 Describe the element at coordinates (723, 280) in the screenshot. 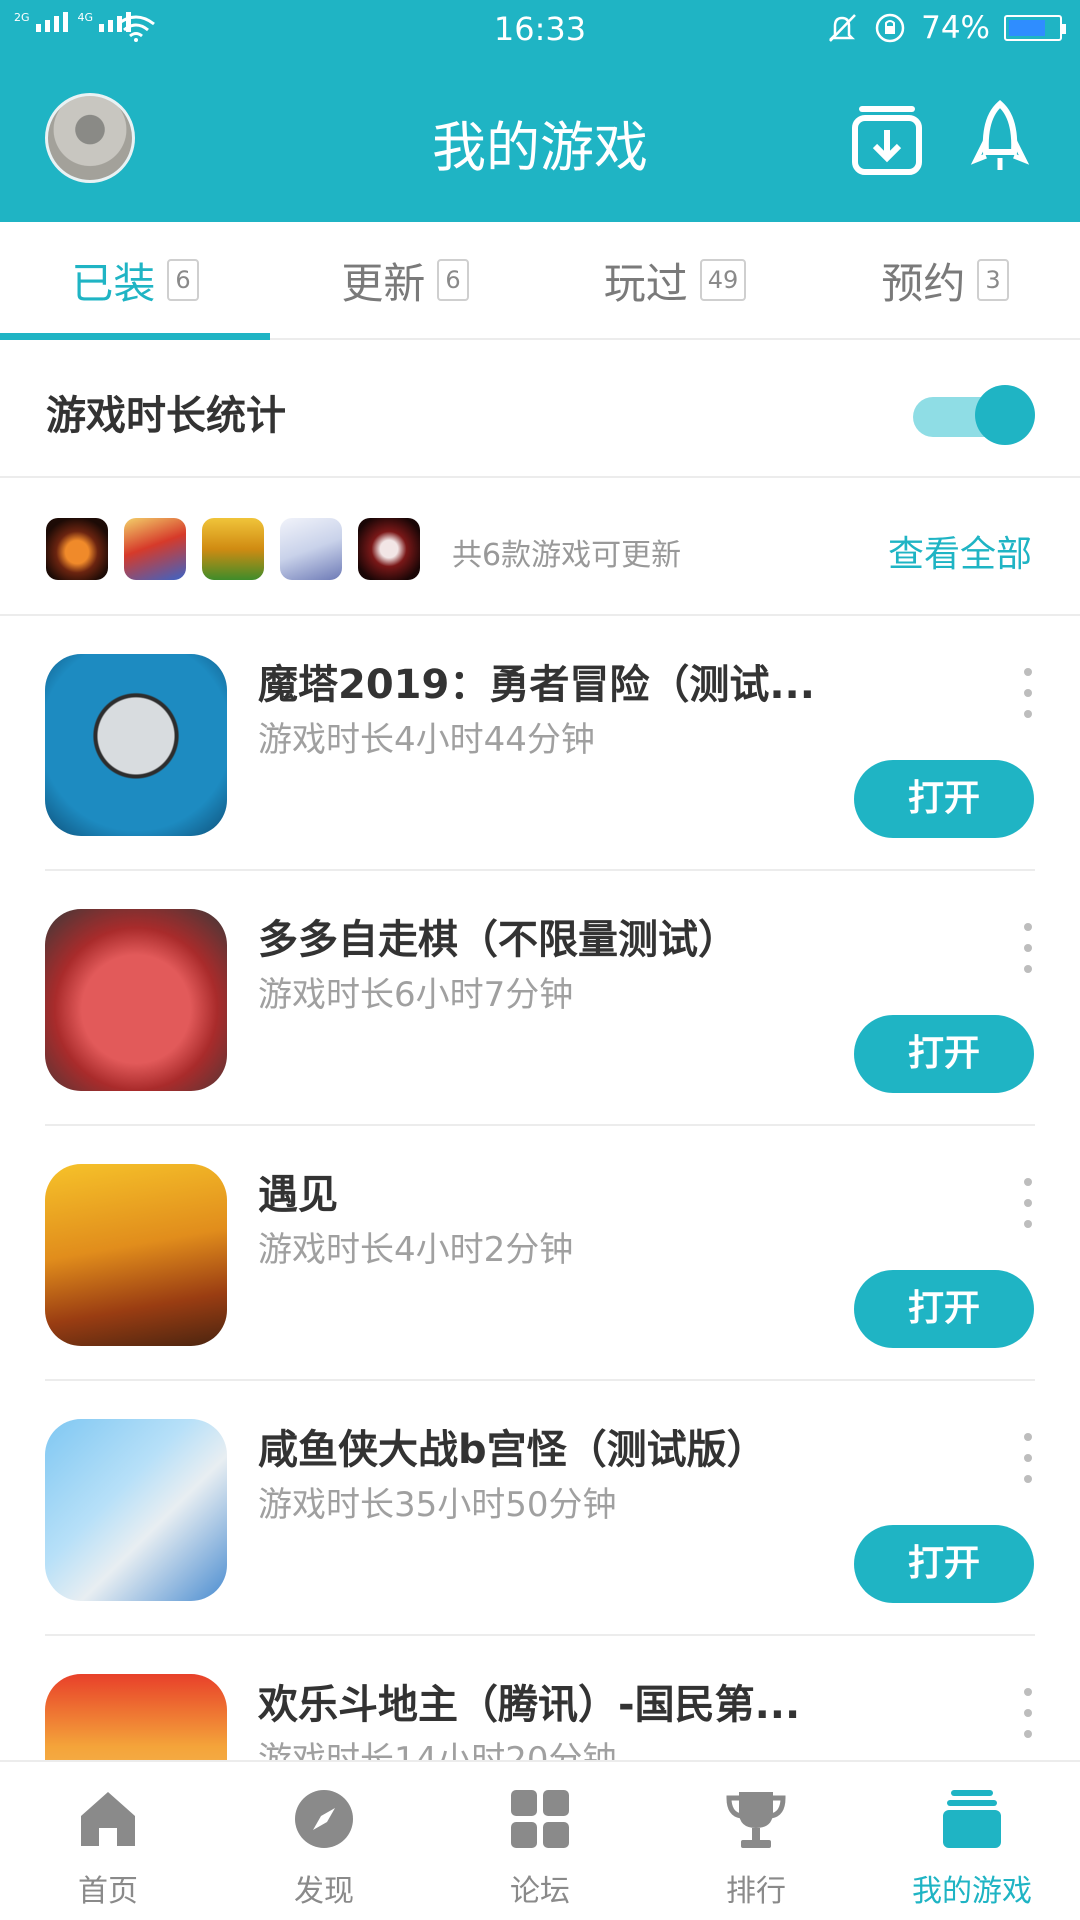

I see `tab-count-badge: 49` at that location.